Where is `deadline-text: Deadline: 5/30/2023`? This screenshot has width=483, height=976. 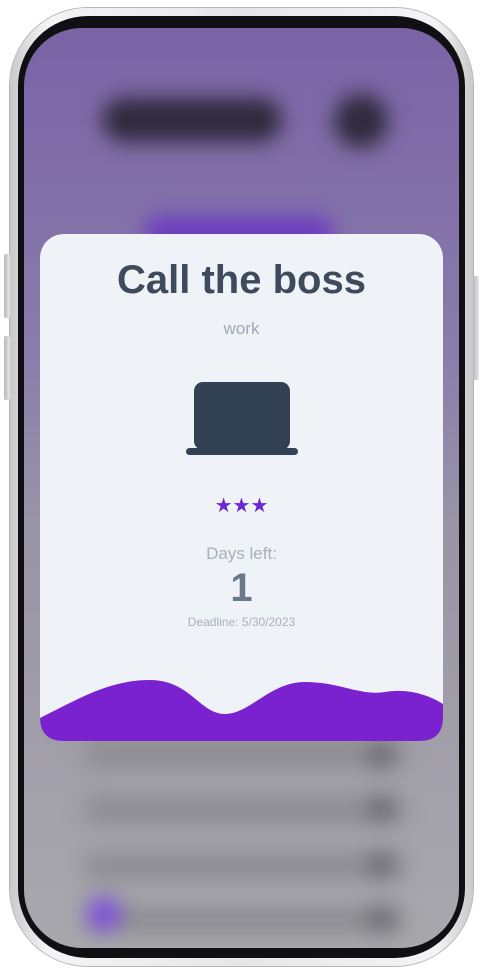
deadline-text: Deadline: 5/30/2023 is located at coordinates (241, 622).